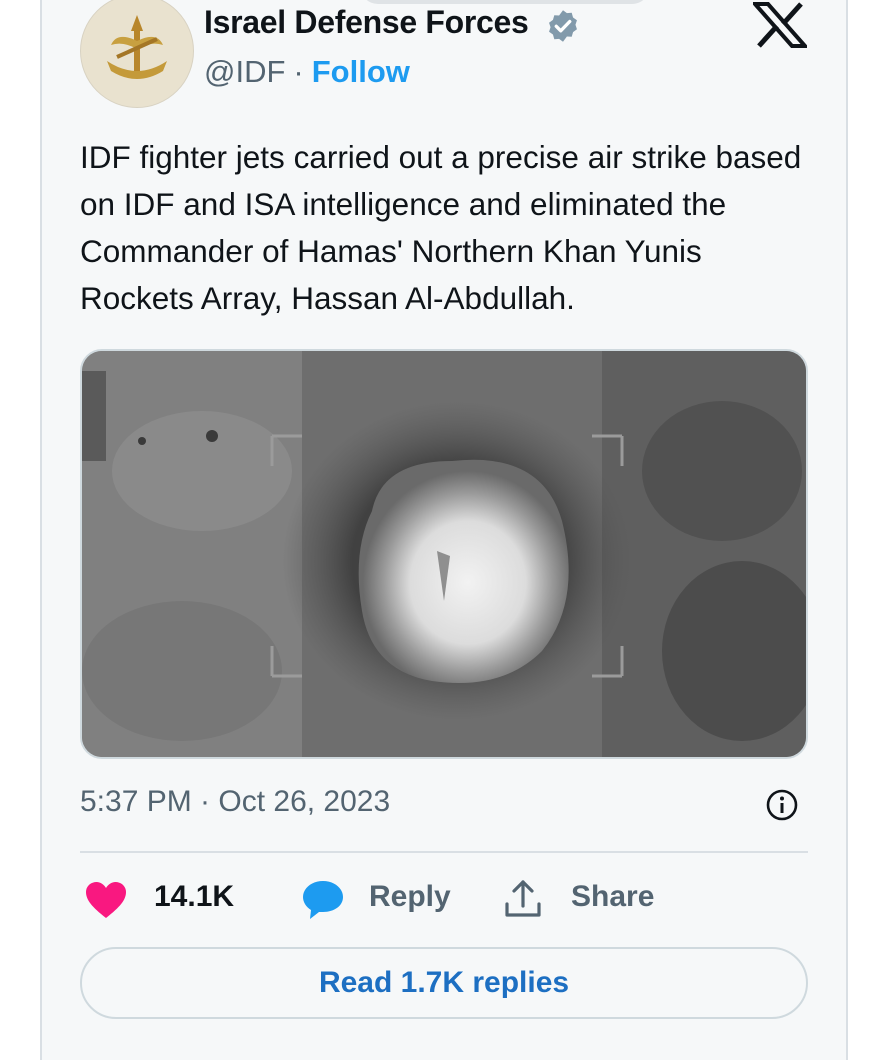  I want to click on verified-badge-icon, so click(563, 26).